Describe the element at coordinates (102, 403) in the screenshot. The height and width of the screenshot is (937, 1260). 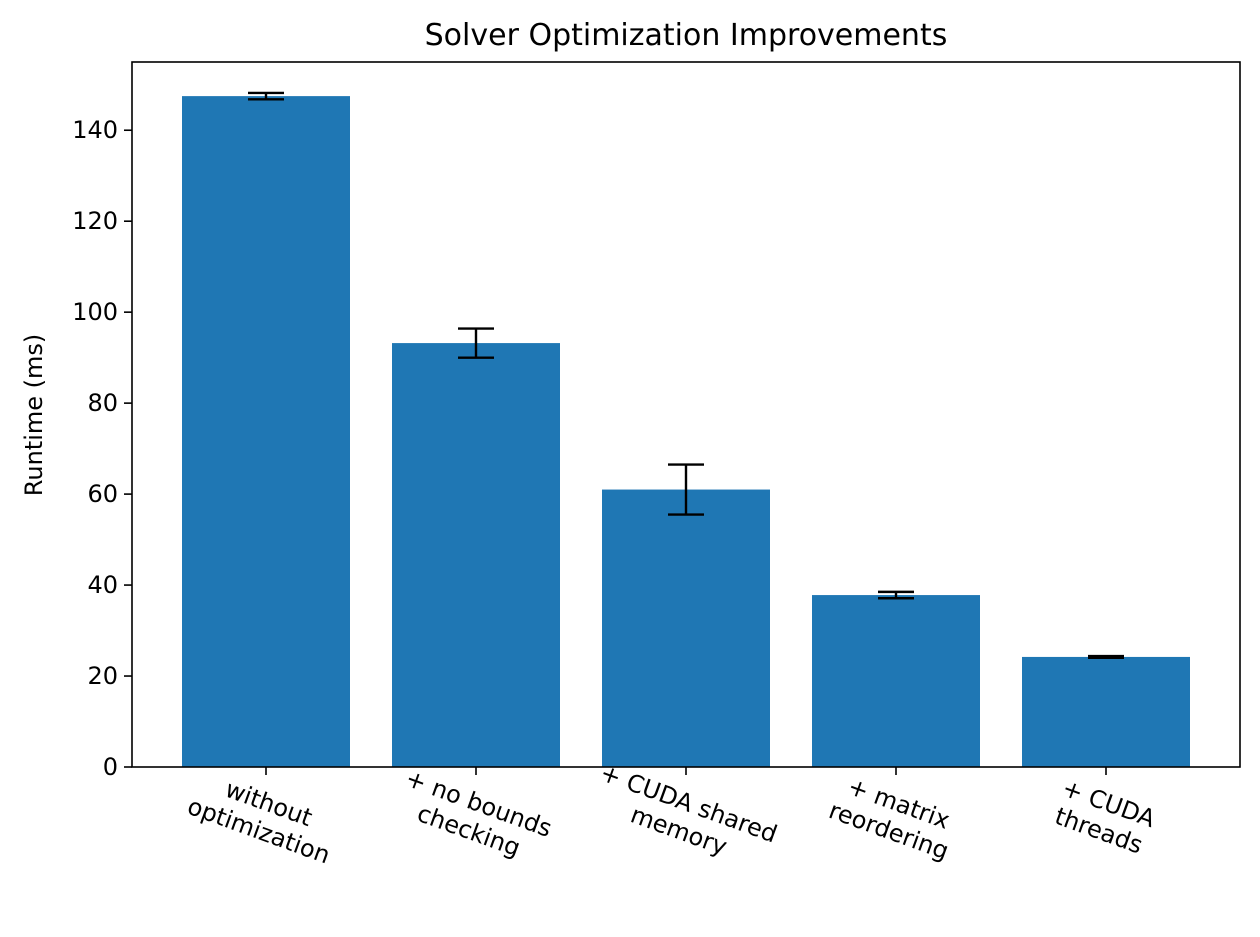
I see `y-tick-label: 80` at that location.